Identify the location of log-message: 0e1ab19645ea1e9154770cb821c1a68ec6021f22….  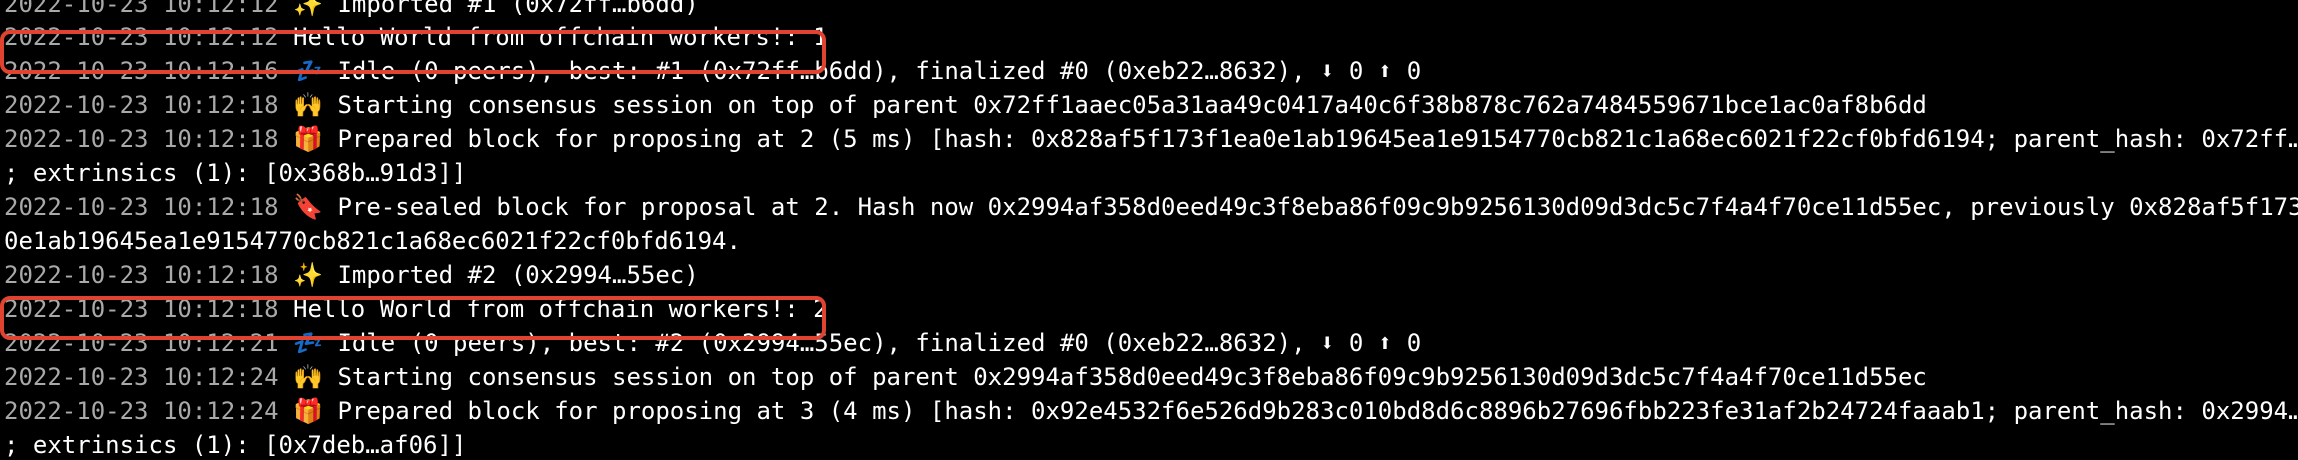
(372, 241).